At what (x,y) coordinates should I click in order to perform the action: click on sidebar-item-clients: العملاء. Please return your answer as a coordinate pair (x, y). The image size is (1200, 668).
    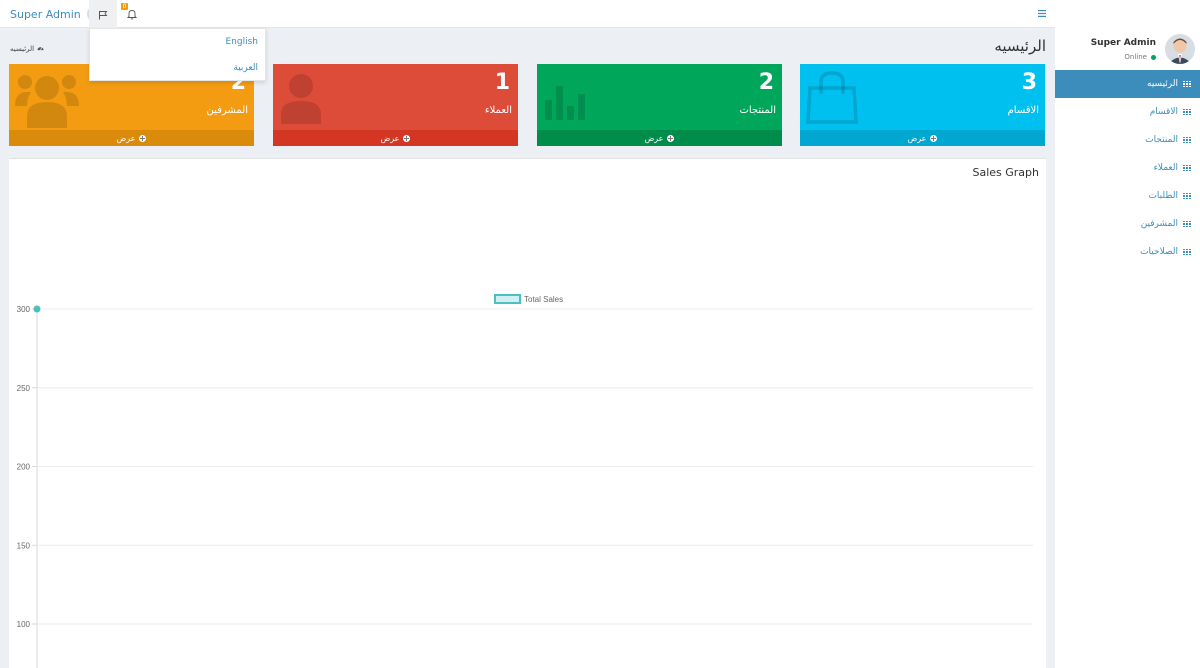
    Looking at the image, I should click on (1127, 168).